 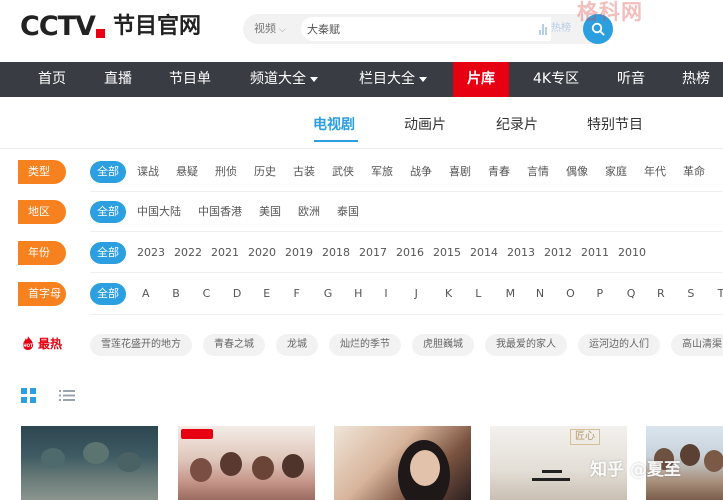 I want to click on filter-option: A, so click(x=157, y=294).